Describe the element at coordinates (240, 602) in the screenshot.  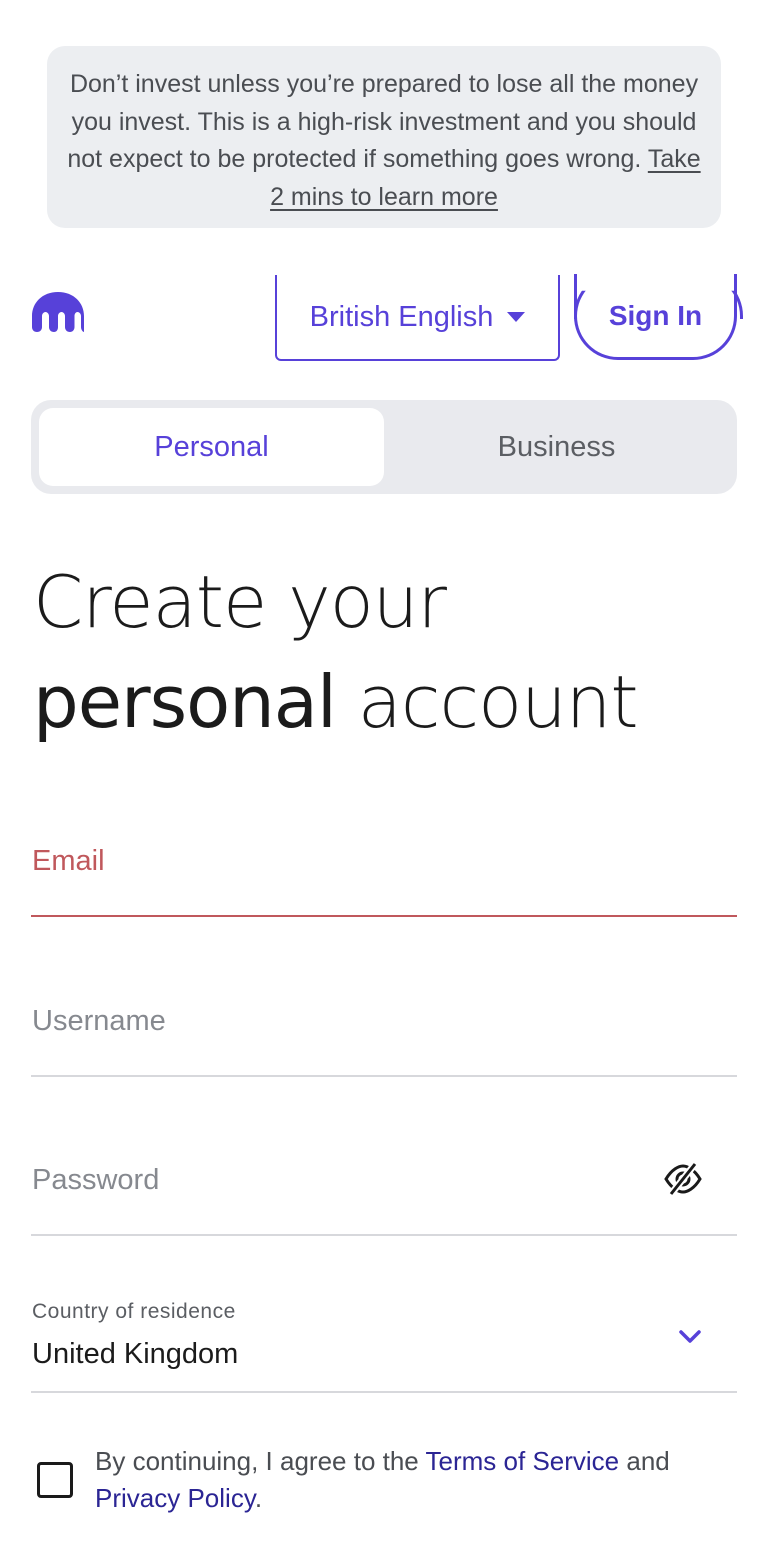
I see `page-title-line1: Create your` at that location.